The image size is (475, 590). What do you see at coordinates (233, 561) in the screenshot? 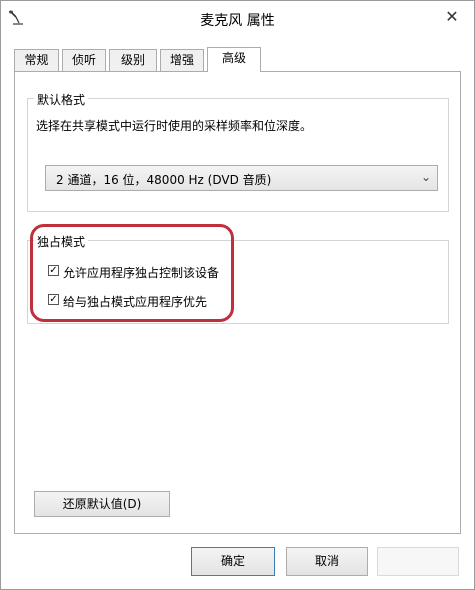
I see `ok-button: 确定` at bounding box center [233, 561].